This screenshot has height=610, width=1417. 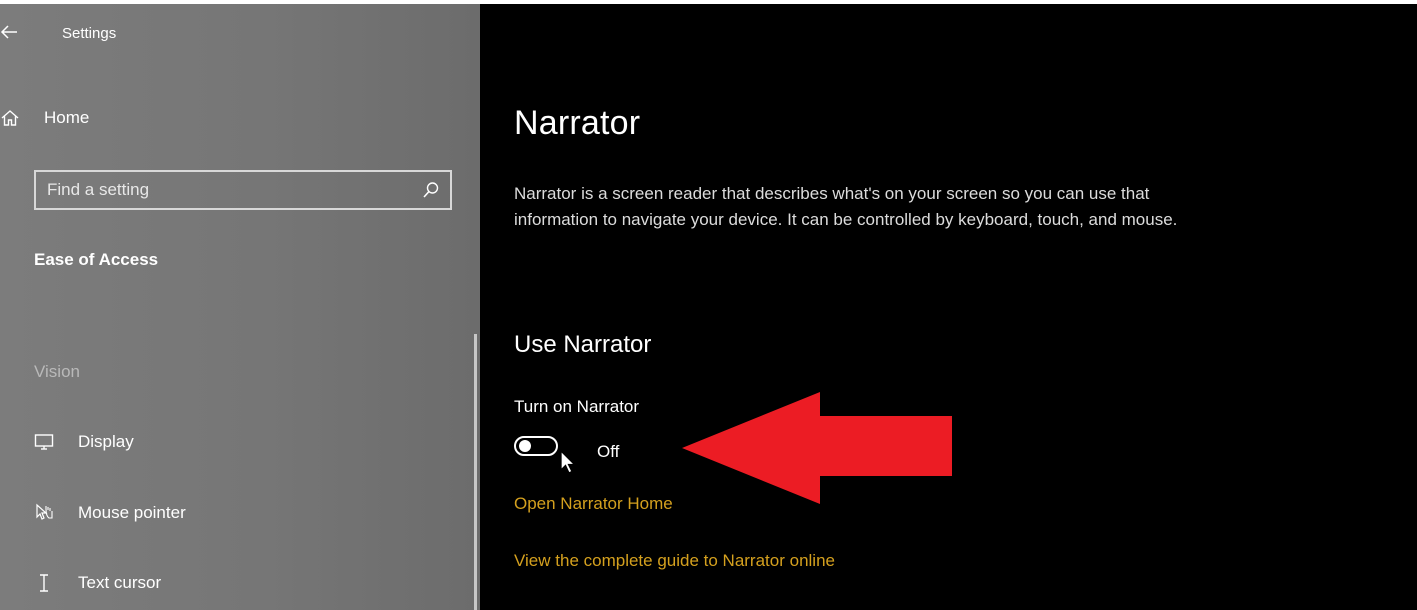 I want to click on sidebar-item-label: Mouse pointer, so click(x=132, y=512).